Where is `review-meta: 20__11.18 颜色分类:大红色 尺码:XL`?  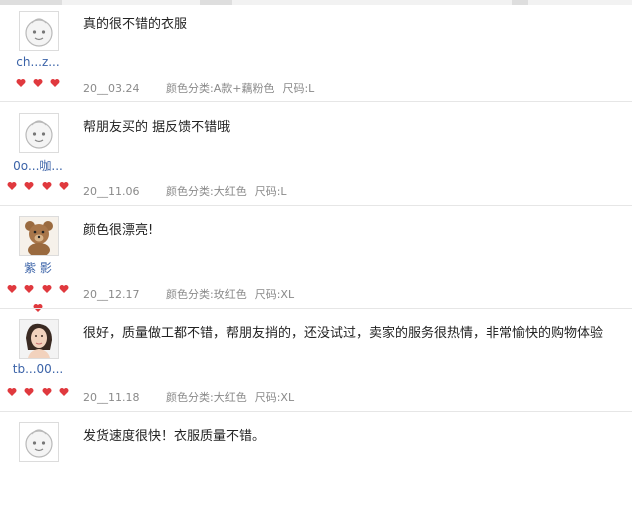
review-meta: 20__11.18 颜色分类:大红色 尺码:XL is located at coordinates (188, 397).